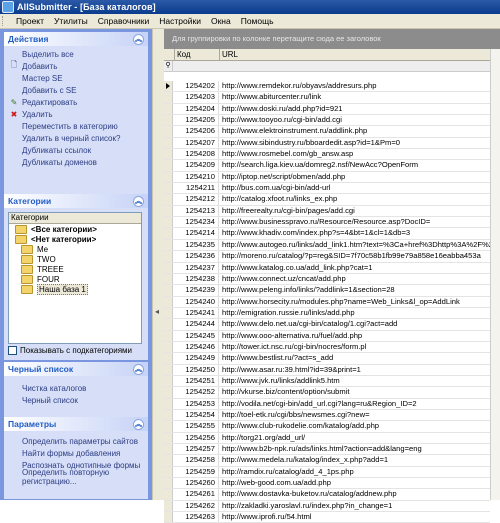  Describe the element at coordinates (196, 165) in the screenshot. I see `cell-code: 1254209` at that location.